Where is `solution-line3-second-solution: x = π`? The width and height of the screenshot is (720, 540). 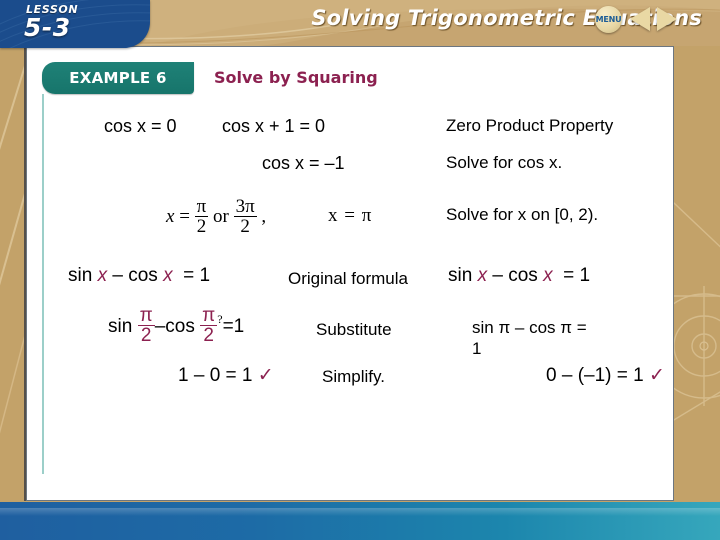
solution-line3-second-solution: x = π is located at coordinates (350, 215).